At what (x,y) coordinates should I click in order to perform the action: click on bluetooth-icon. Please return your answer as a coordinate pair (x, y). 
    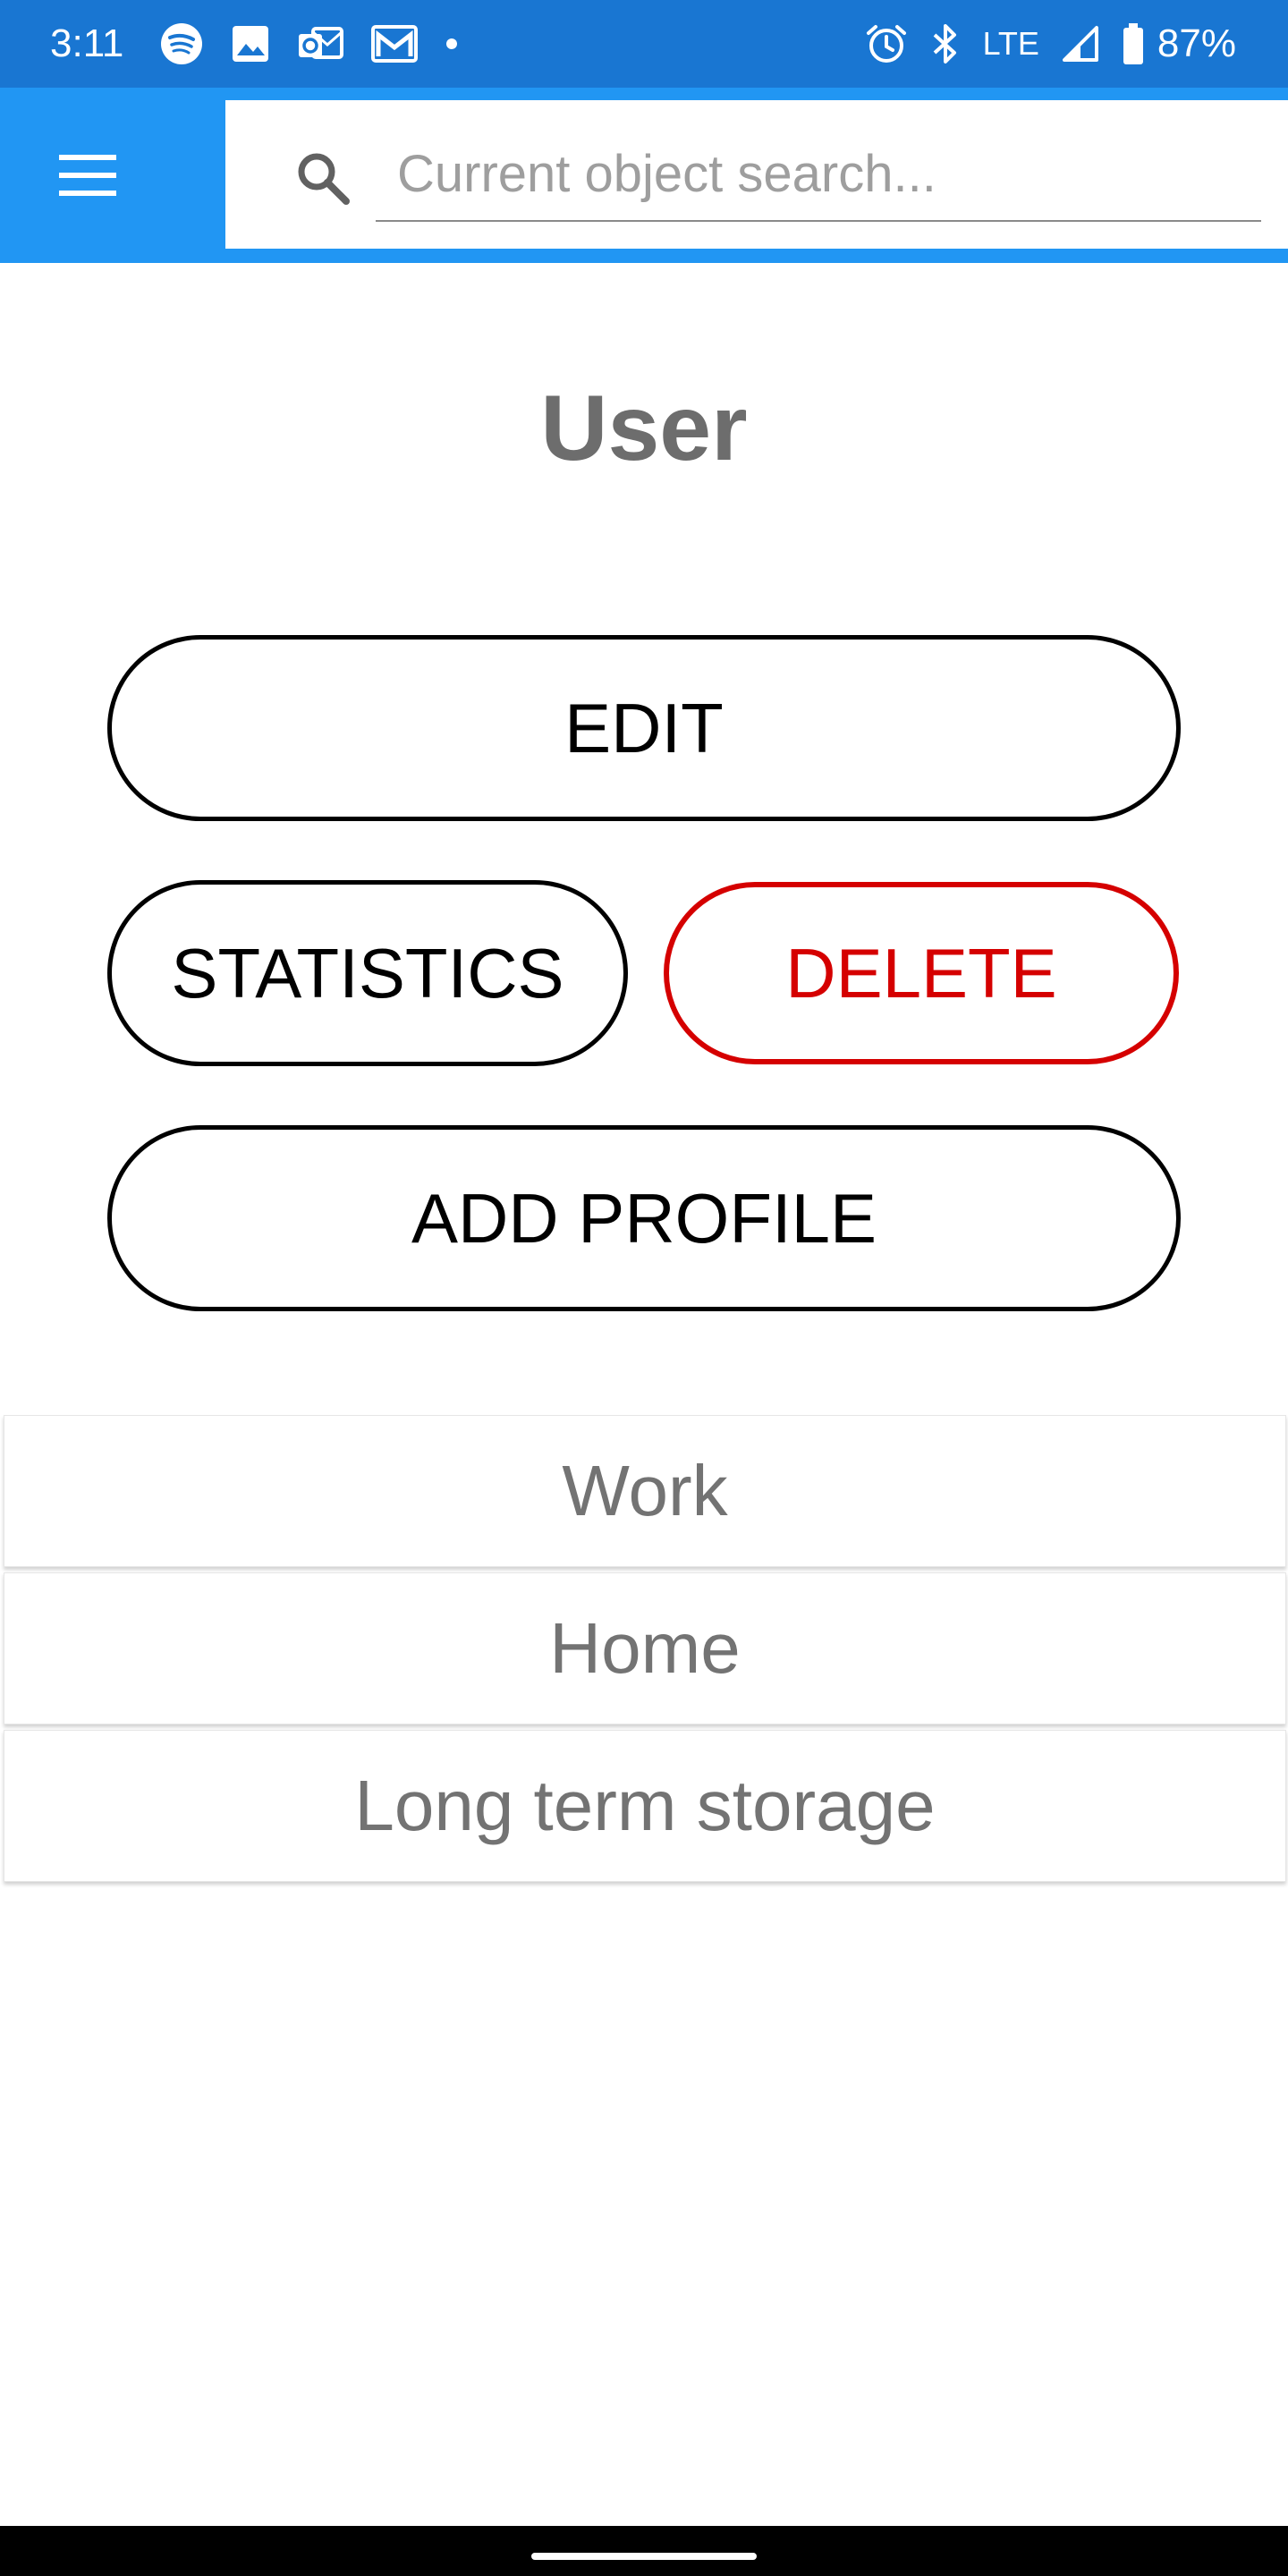
    Looking at the image, I should click on (945, 43).